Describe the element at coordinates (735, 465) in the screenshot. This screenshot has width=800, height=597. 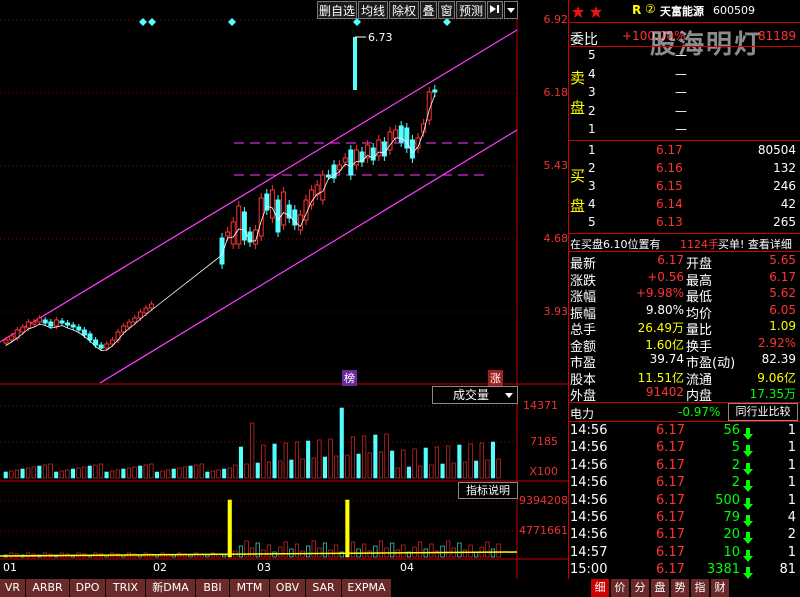
I see `trade-volume: 2` at that location.